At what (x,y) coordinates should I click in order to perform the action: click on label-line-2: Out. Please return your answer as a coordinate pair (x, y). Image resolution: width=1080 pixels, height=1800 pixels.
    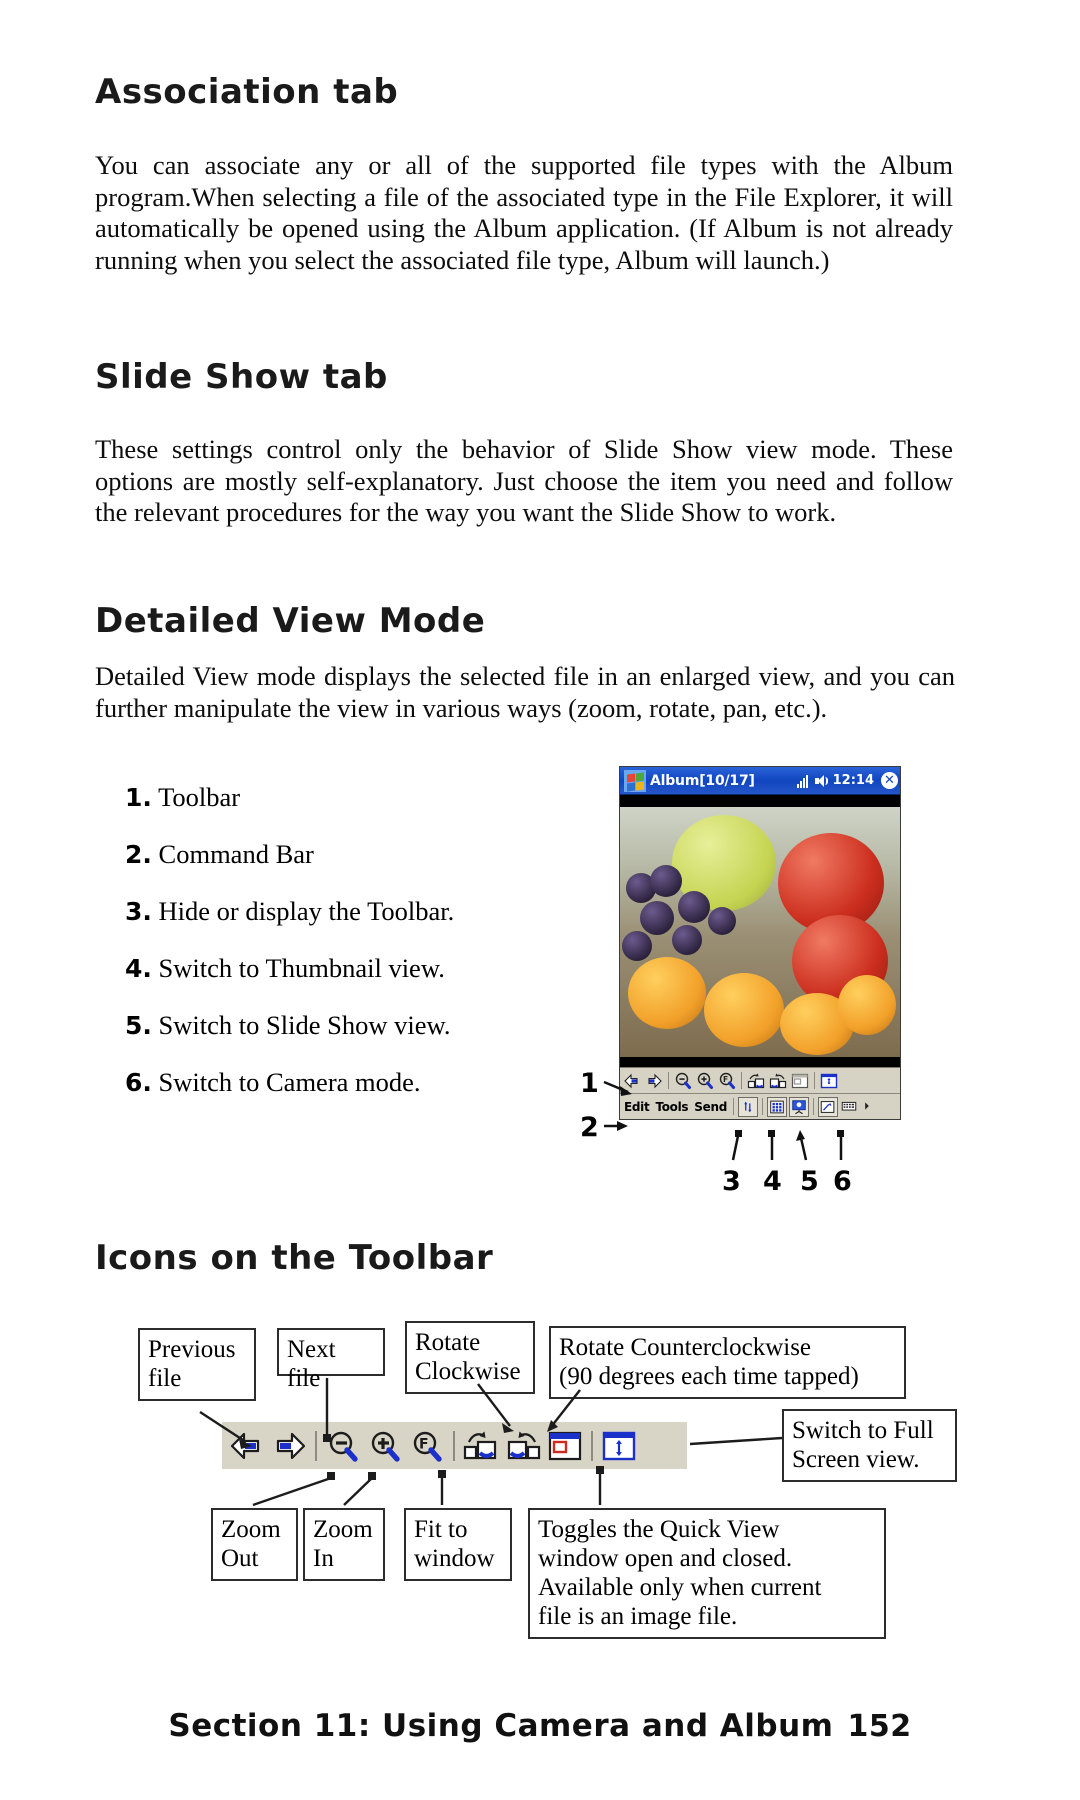
    Looking at the image, I should click on (240, 1558).